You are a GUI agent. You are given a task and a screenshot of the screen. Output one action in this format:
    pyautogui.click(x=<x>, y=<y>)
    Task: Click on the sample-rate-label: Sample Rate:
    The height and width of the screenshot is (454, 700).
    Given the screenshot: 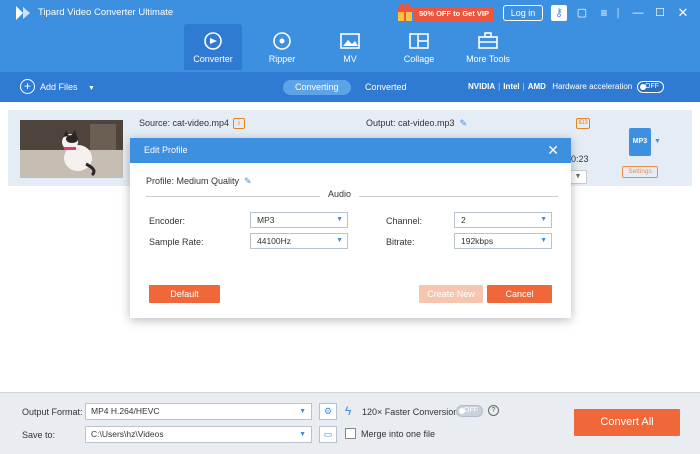 What is the action you would take?
    pyautogui.click(x=176, y=242)
    